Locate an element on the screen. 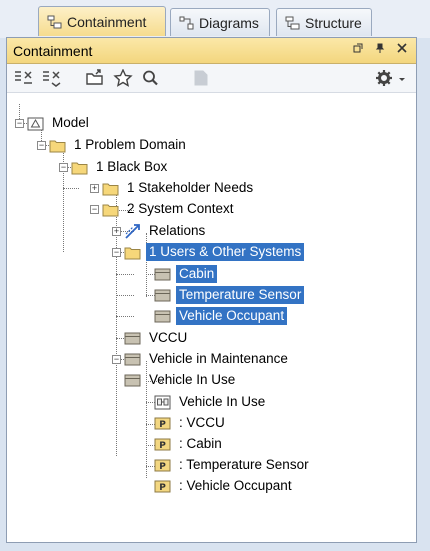 The height and width of the screenshot is (551, 430). tree-node-label: 1 Stakeholder Needs is located at coordinates (190, 187).